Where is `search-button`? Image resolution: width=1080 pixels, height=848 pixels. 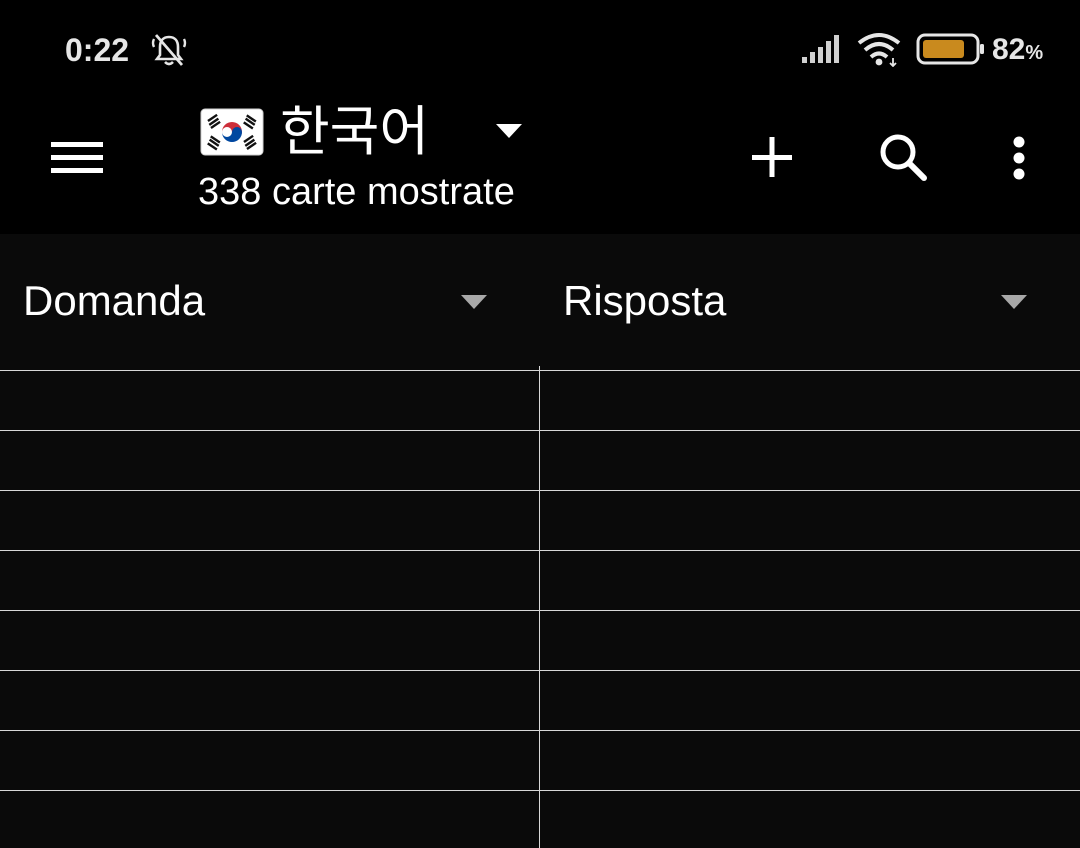
search-button is located at coordinates (903, 157).